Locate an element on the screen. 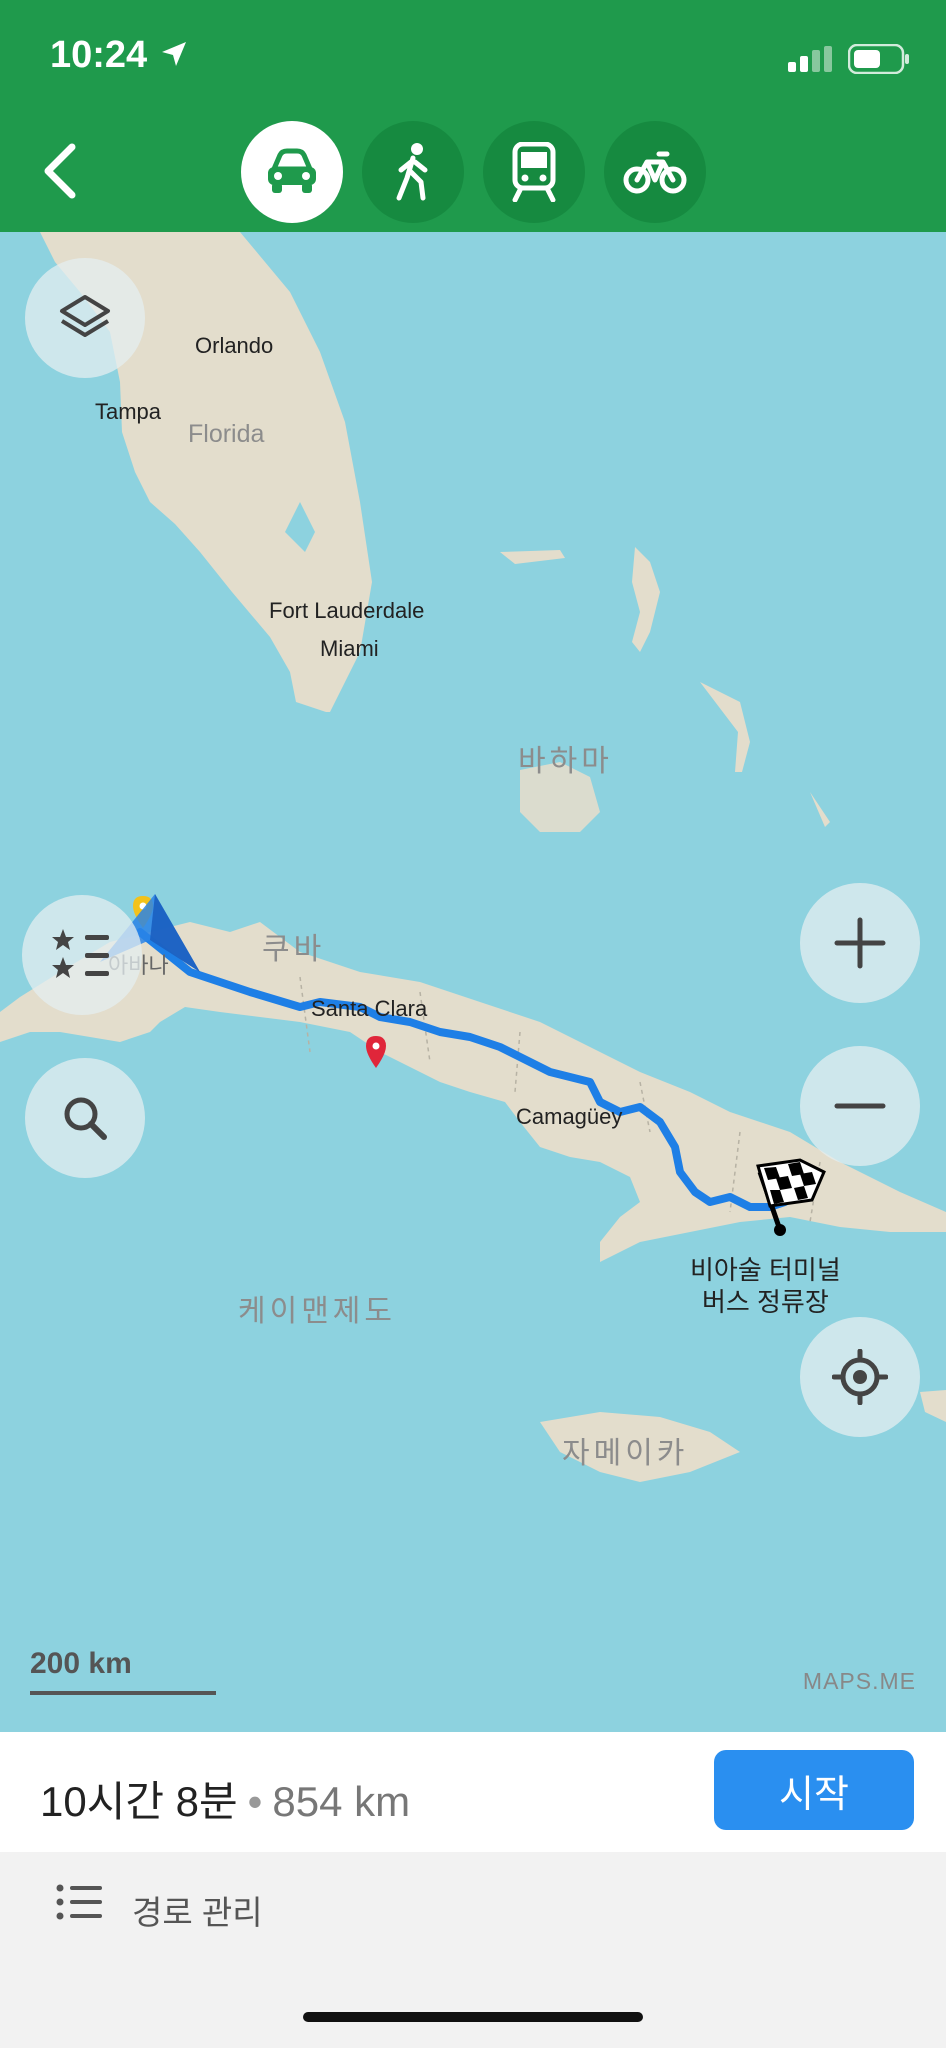  city-label-camaguey: Camagüey is located at coordinates (569, 1116).